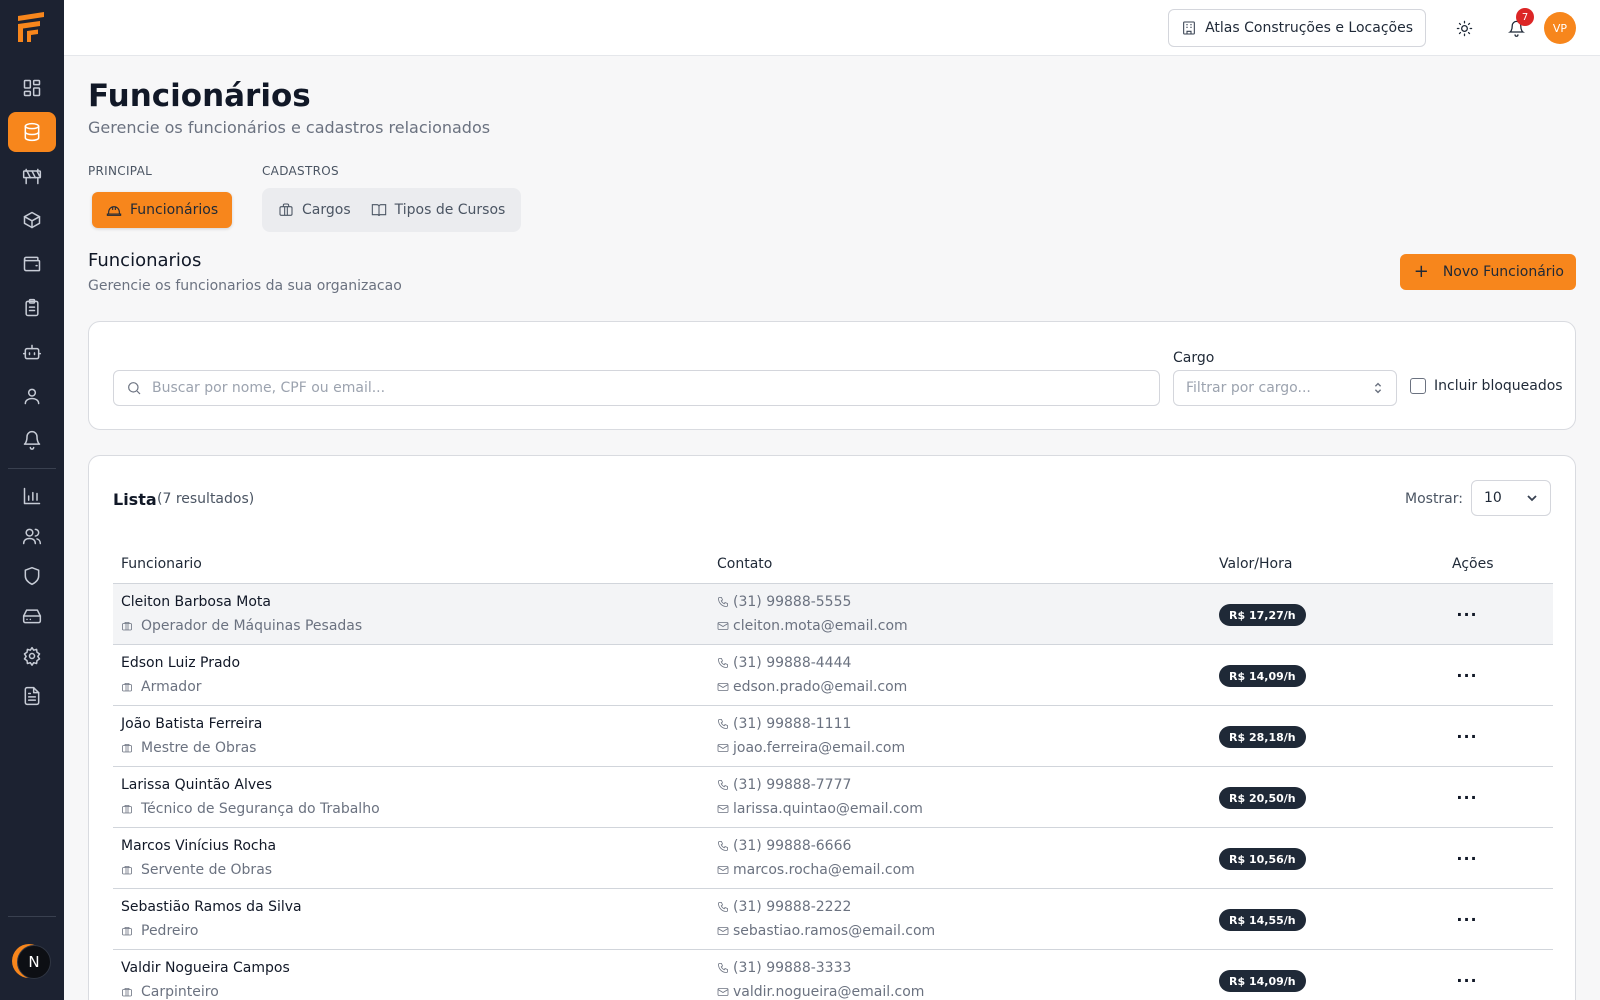 Image resolution: width=1600 pixels, height=1000 pixels. I want to click on shield-icon, so click(32, 576).